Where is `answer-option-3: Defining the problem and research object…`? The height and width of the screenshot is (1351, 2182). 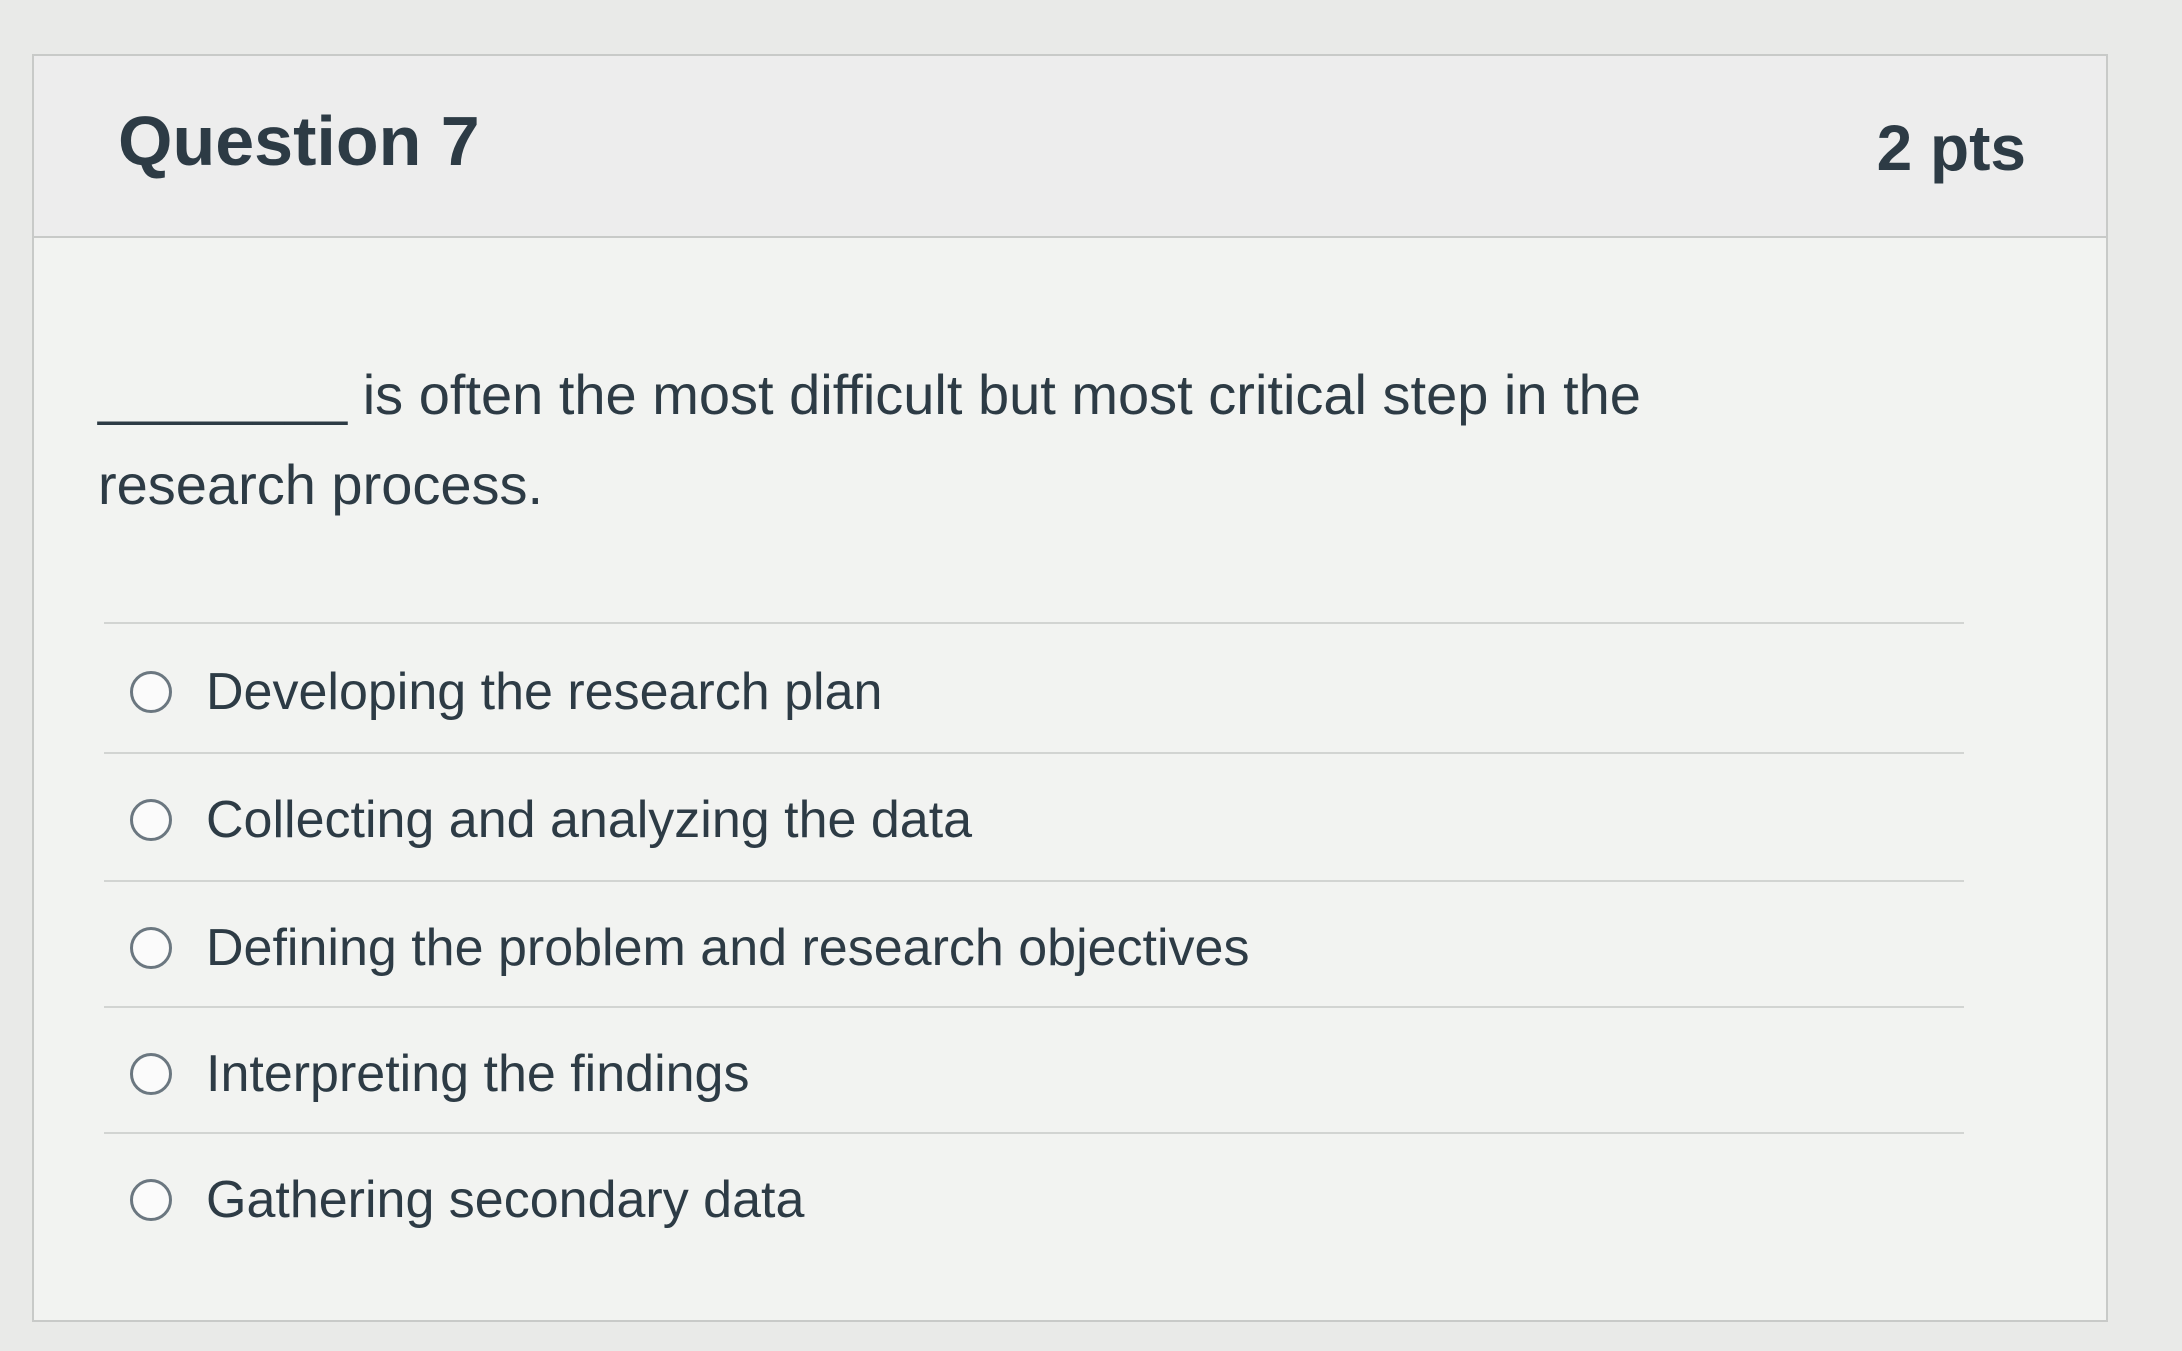 answer-option-3: Defining the problem and research object… is located at coordinates (1040, 948).